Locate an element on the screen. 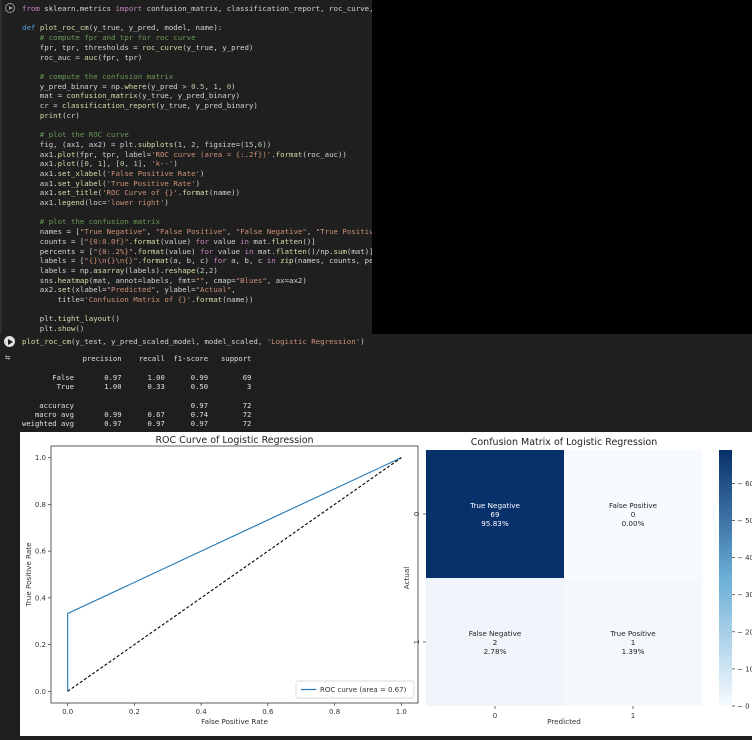 Image resolution: width=752 pixels, height=740 pixels. roc-x-tick-label: 0.2 is located at coordinates (134, 712).